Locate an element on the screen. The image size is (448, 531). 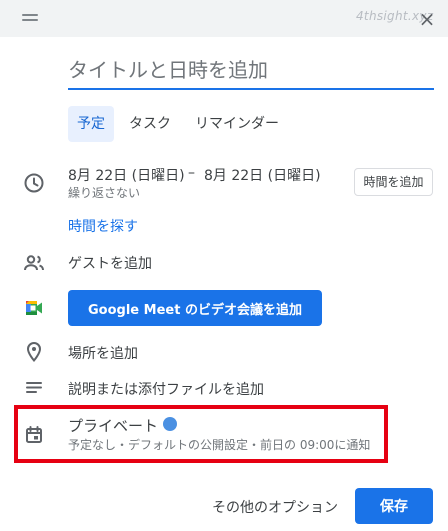
drag-handle-icon is located at coordinates (30, 19).